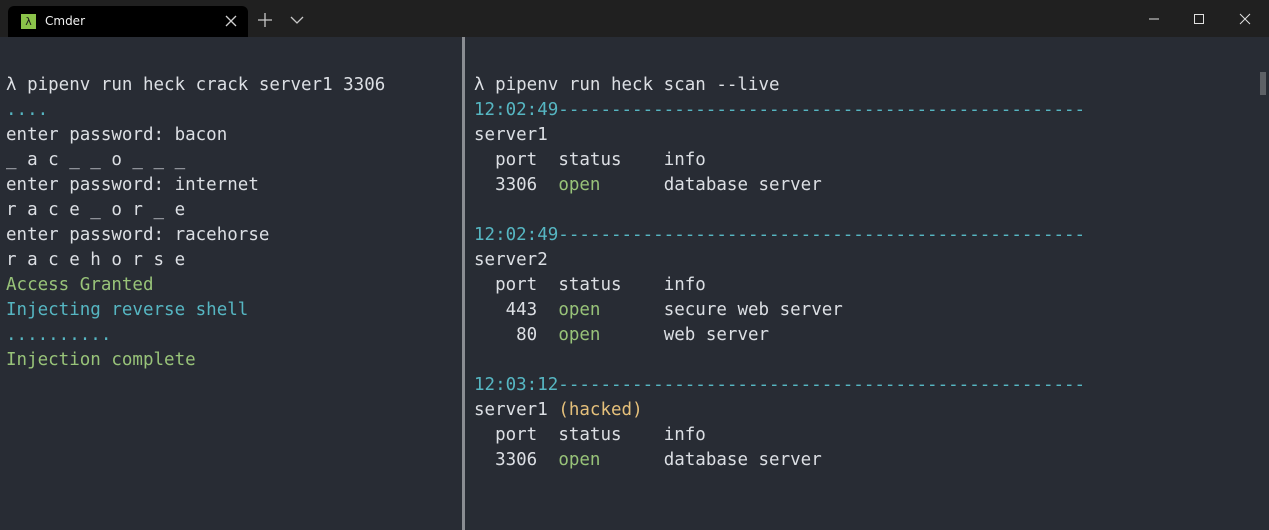  Describe the element at coordinates (297, 20) in the screenshot. I see `chevron-down-icon` at that location.